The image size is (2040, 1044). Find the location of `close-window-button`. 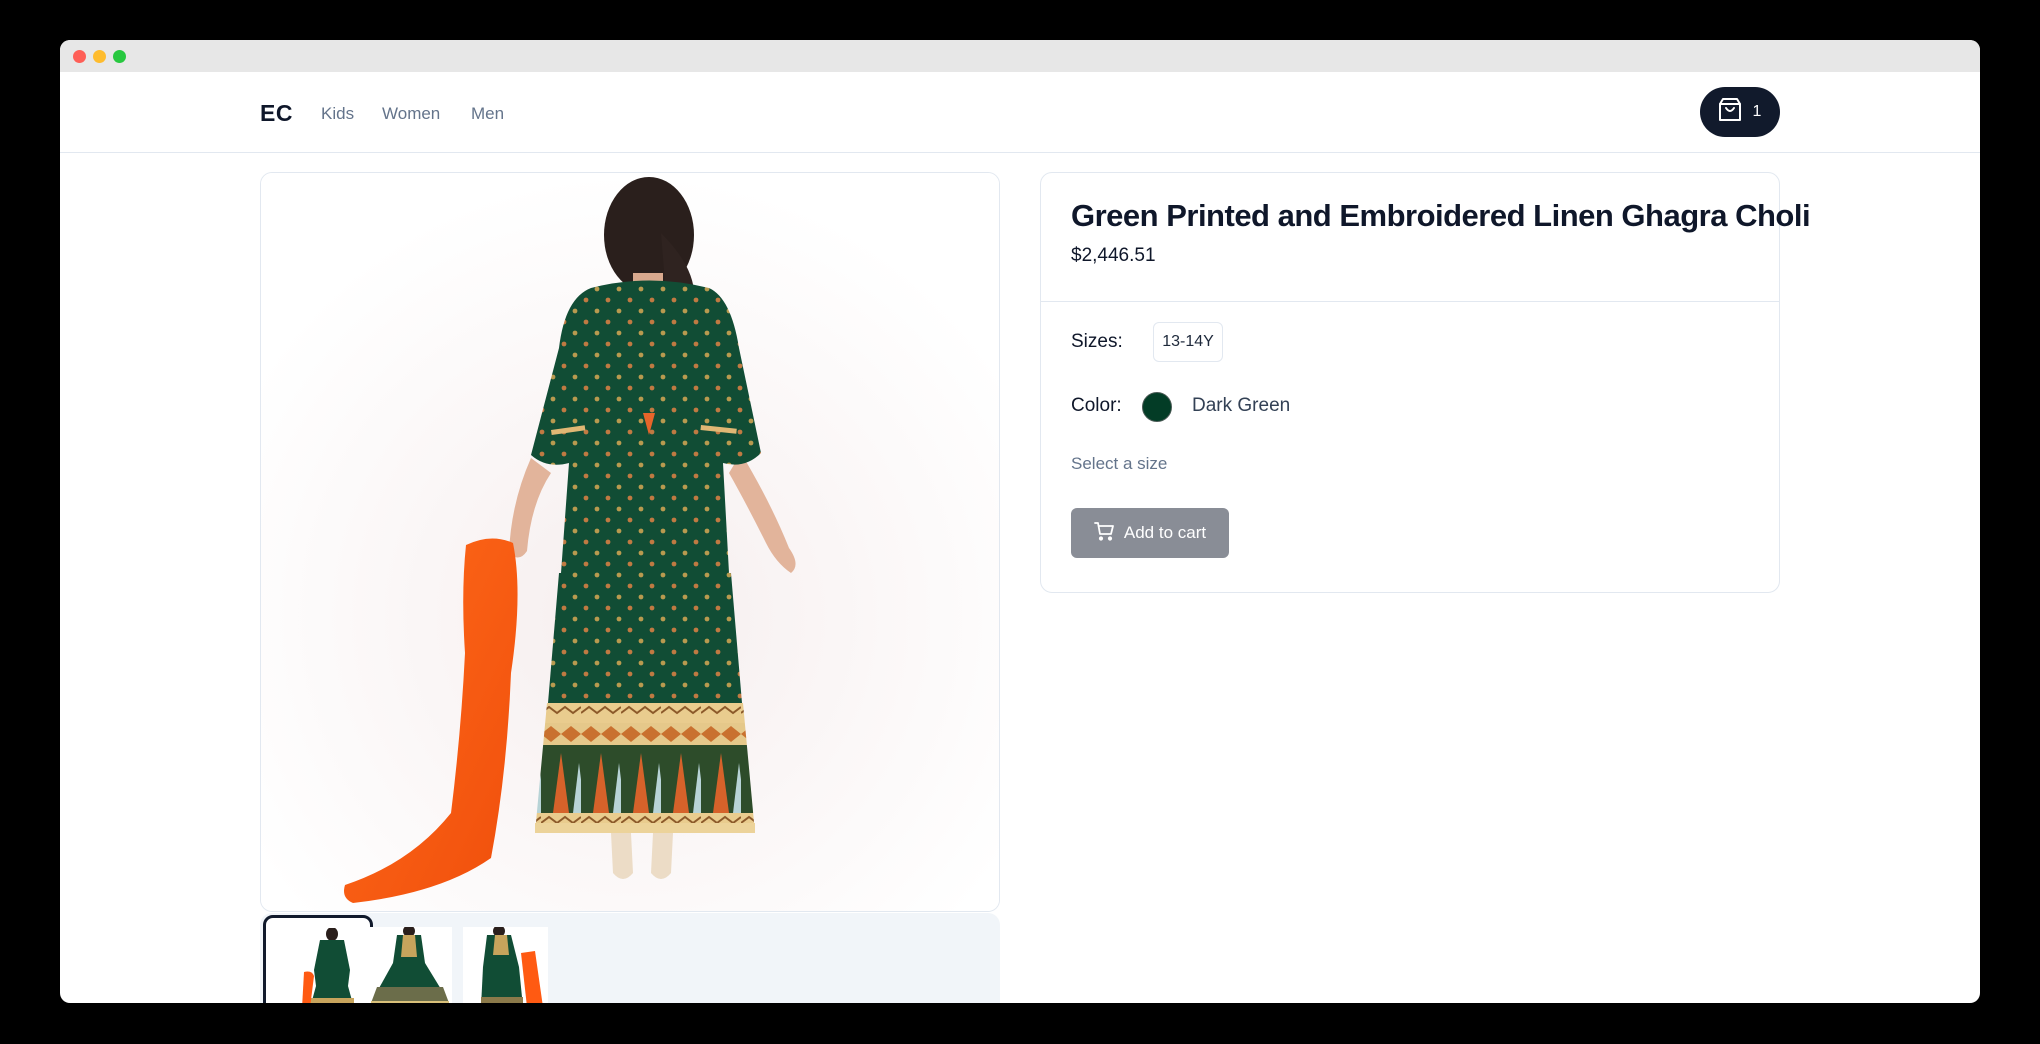

close-window-button is located at coordinates (79, 56).